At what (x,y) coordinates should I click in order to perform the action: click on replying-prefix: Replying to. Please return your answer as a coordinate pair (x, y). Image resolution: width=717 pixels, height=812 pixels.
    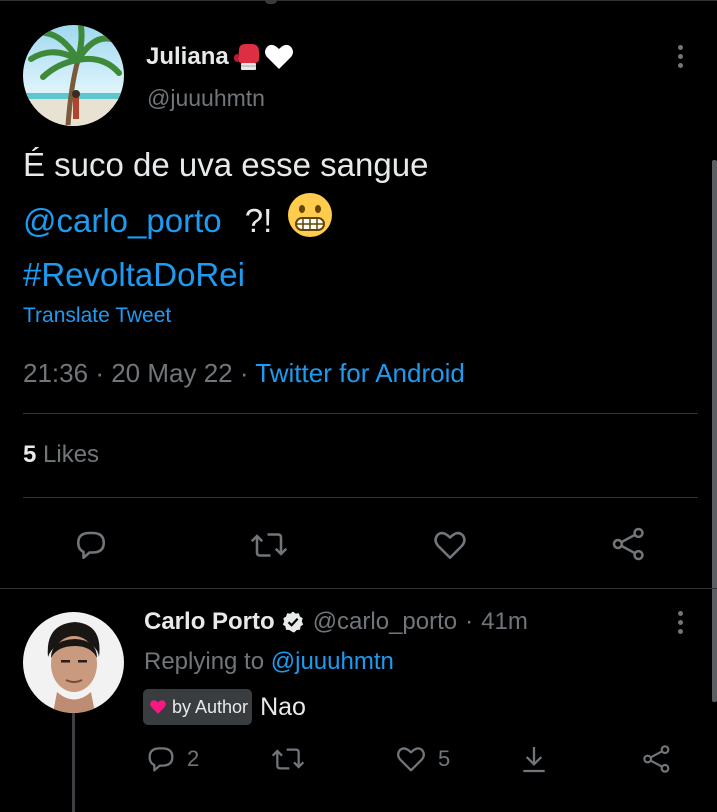
    Looking at the image, I should click on (204, 661).